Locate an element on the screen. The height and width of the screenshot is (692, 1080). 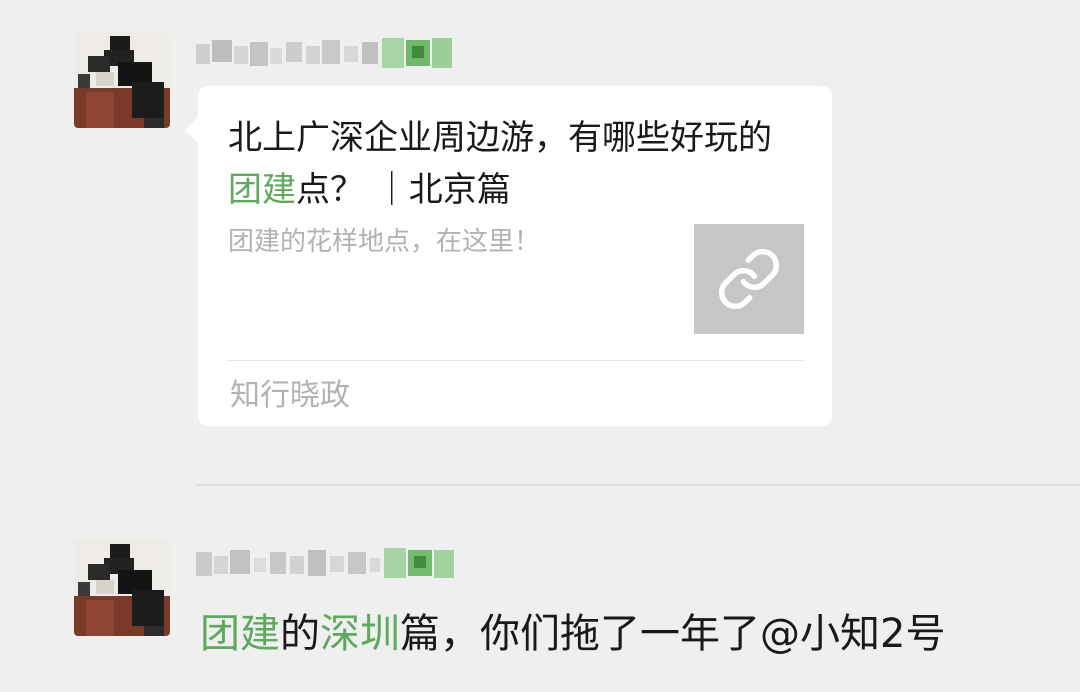
message-keyword-highlight: 团建 is located at coordinates (240, 634).